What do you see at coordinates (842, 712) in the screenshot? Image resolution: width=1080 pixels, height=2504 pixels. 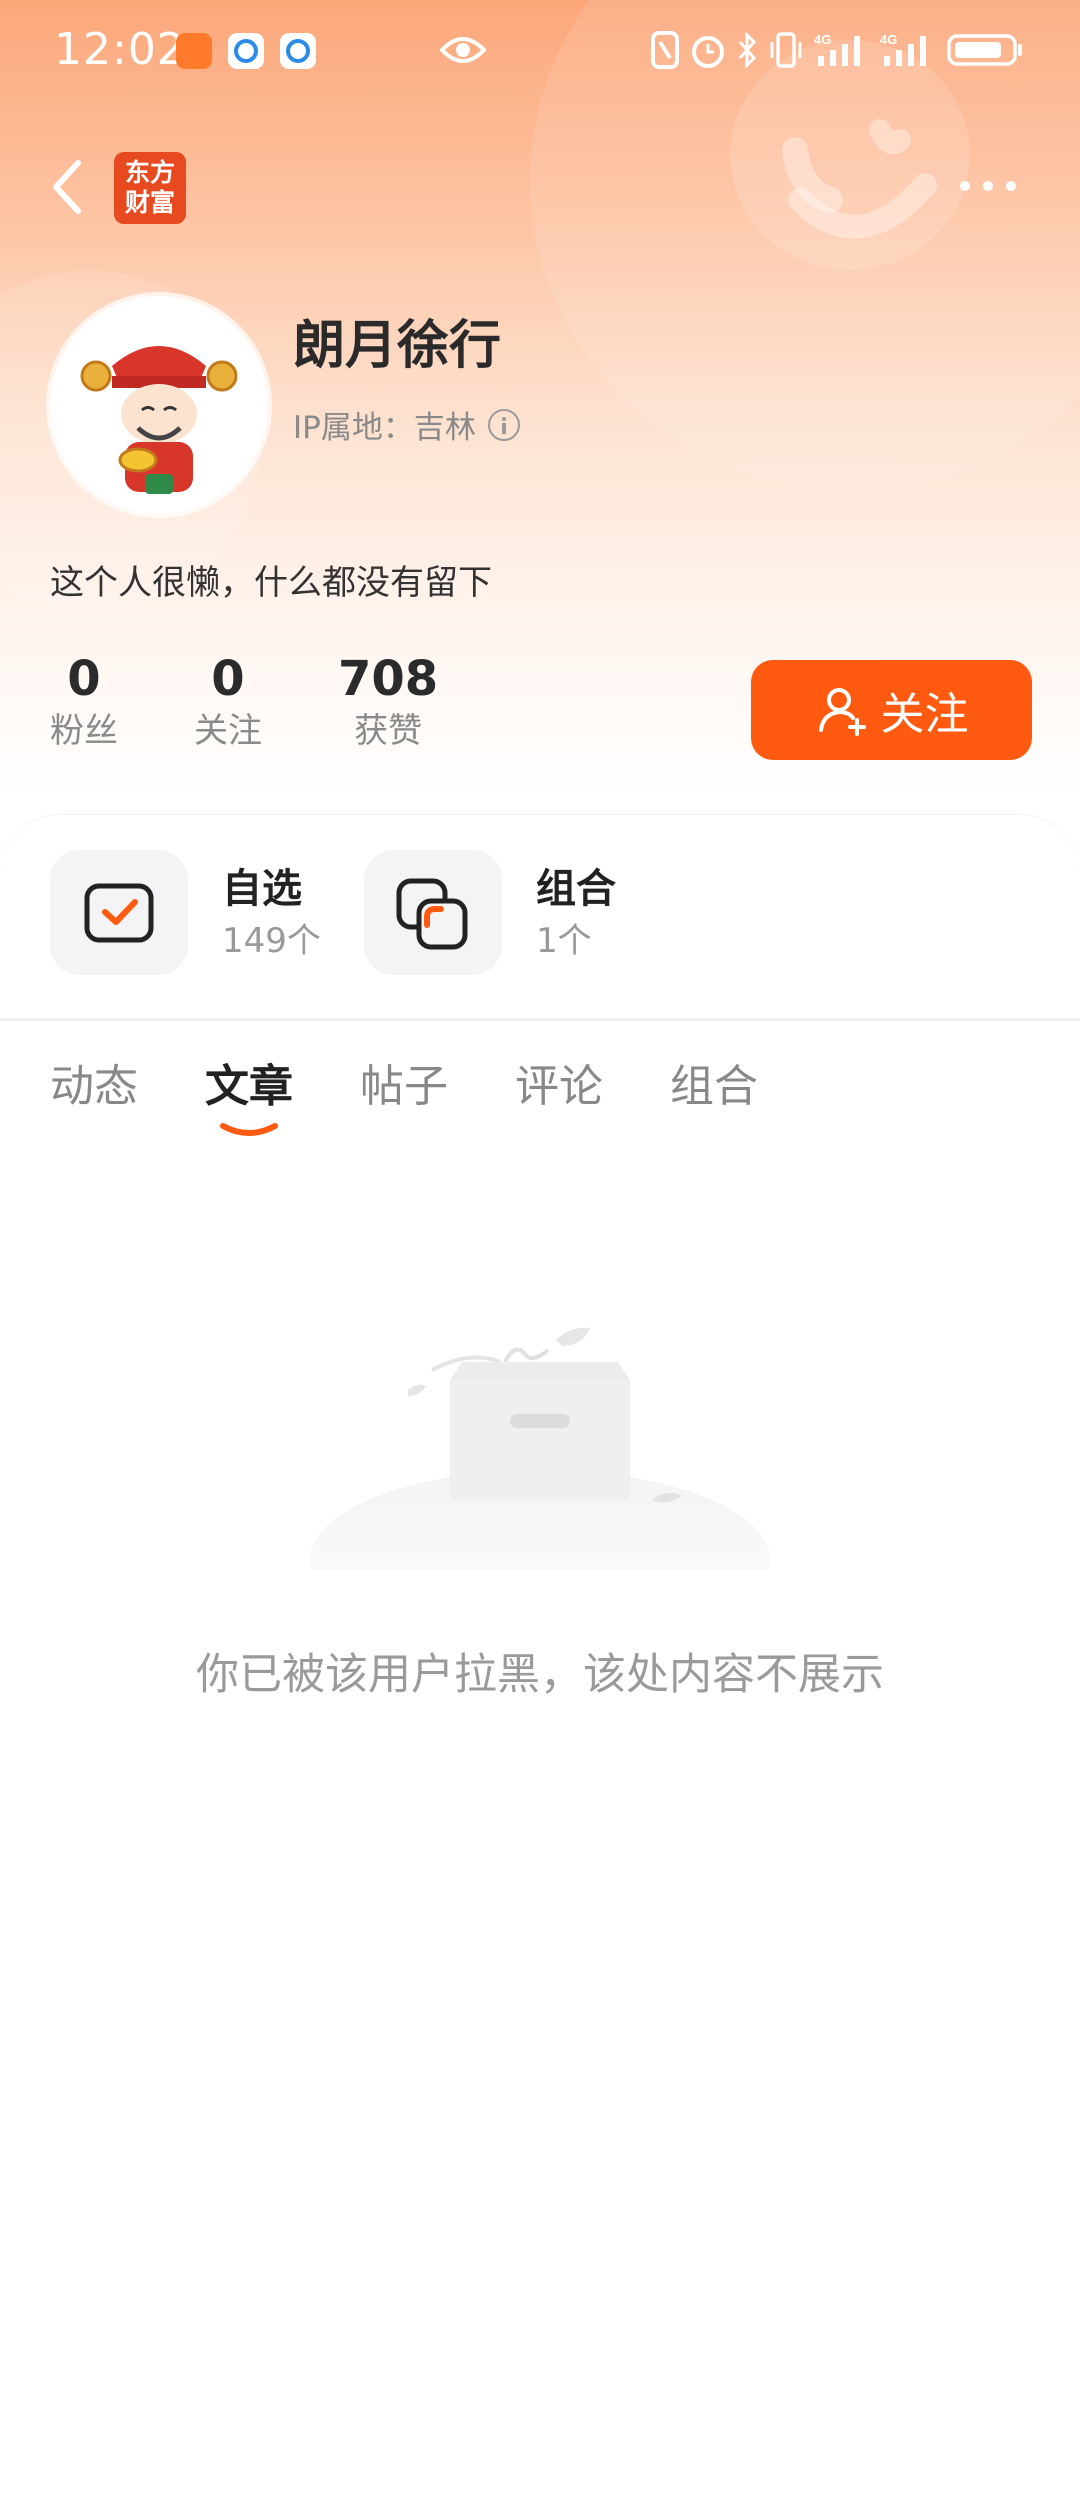 I see `add-user-icon` at bounding box center [842, 712].